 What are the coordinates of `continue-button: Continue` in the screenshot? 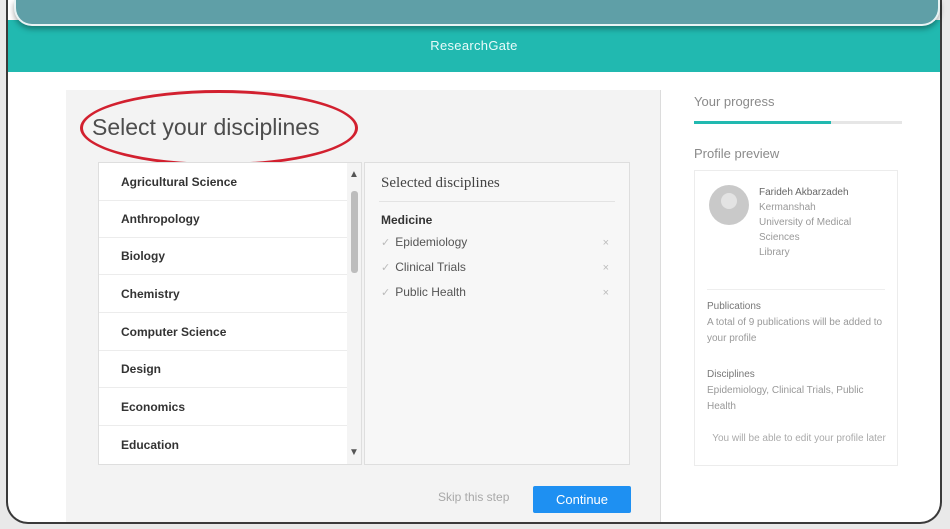 It's located at (582, 499).